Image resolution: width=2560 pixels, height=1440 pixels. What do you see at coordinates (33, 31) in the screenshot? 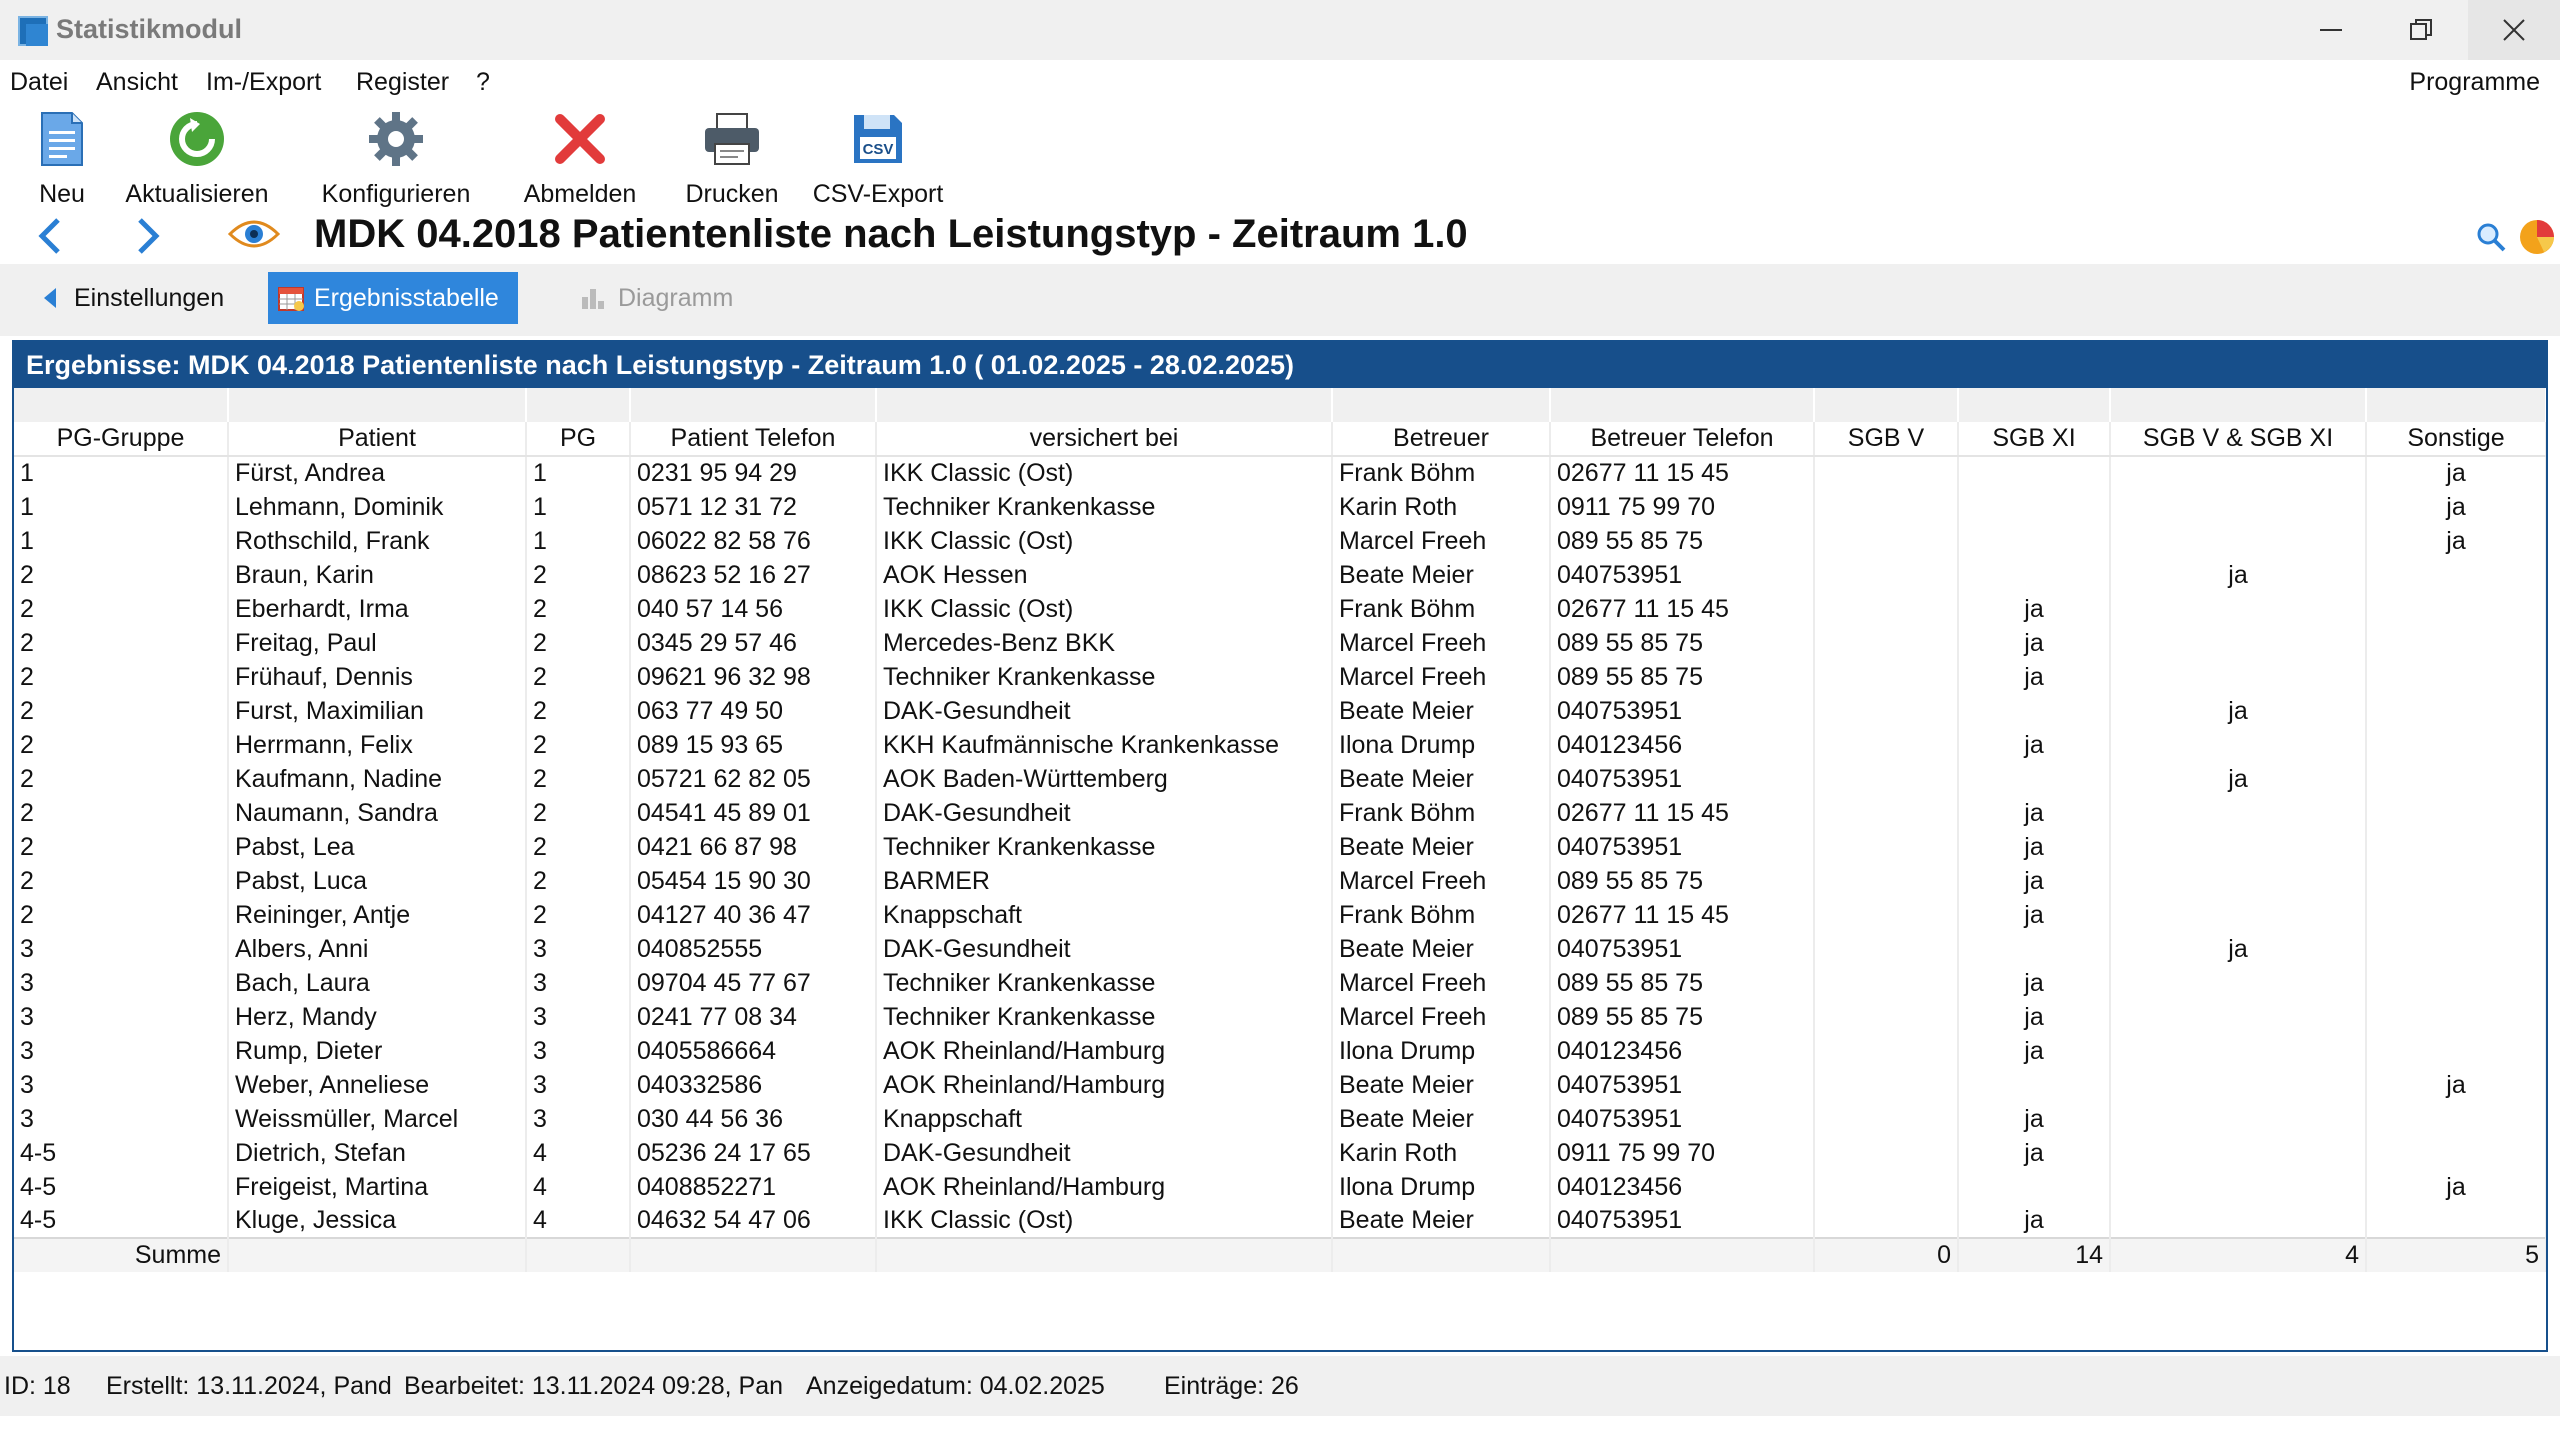
I see `app-icon` at bounding box center [33, 31].